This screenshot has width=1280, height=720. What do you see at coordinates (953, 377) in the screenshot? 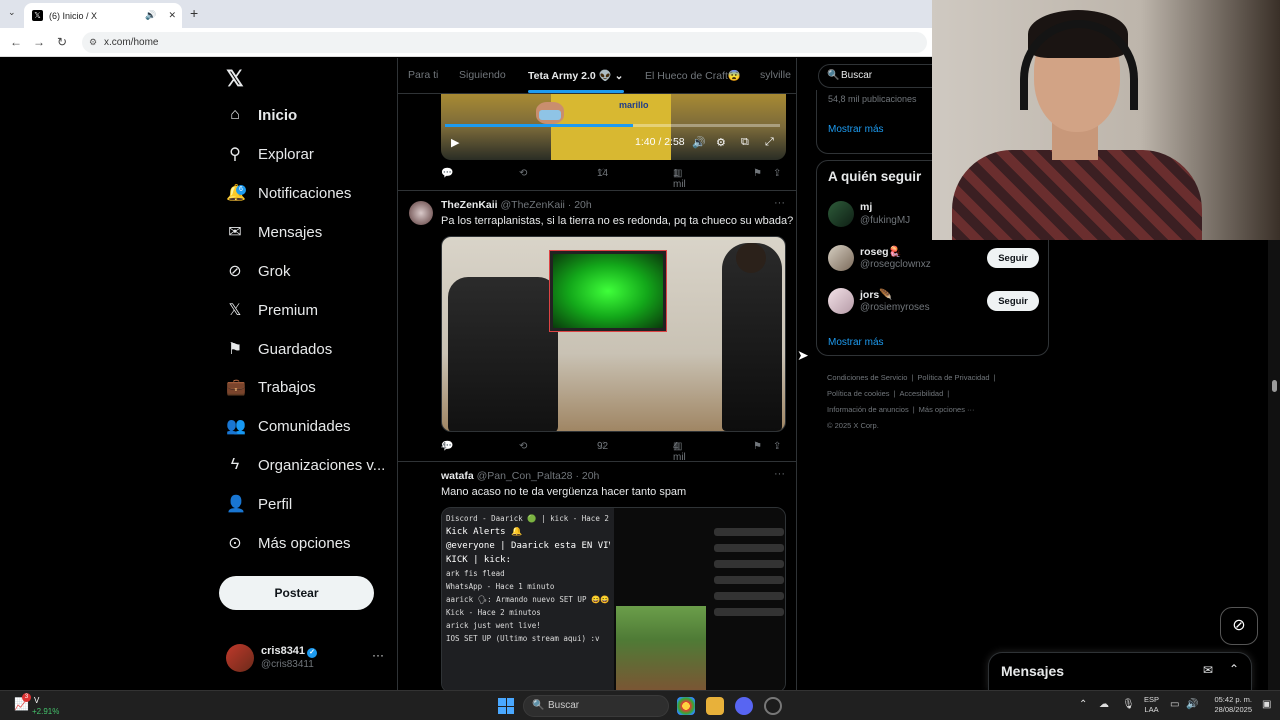
I see `footer-link: Política de Privacidad` at bounding box center [953, 377].